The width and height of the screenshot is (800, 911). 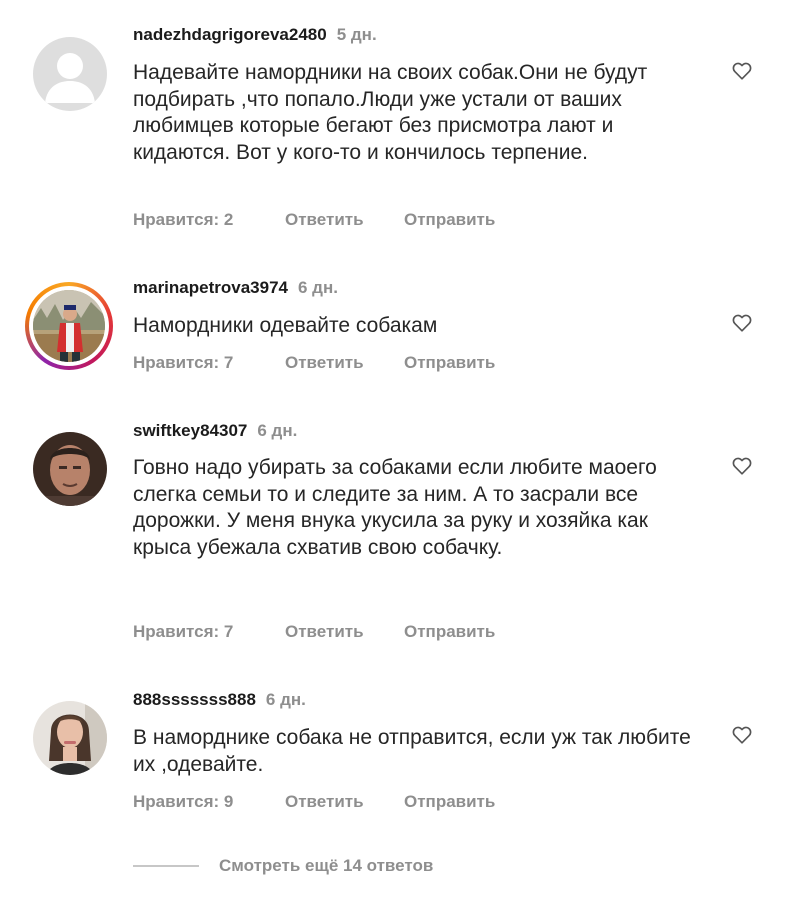 What do you see at coordinates (194, 699) in the screenshot?
I see `username: 888sssssss888` at bounding box center [194, 699].